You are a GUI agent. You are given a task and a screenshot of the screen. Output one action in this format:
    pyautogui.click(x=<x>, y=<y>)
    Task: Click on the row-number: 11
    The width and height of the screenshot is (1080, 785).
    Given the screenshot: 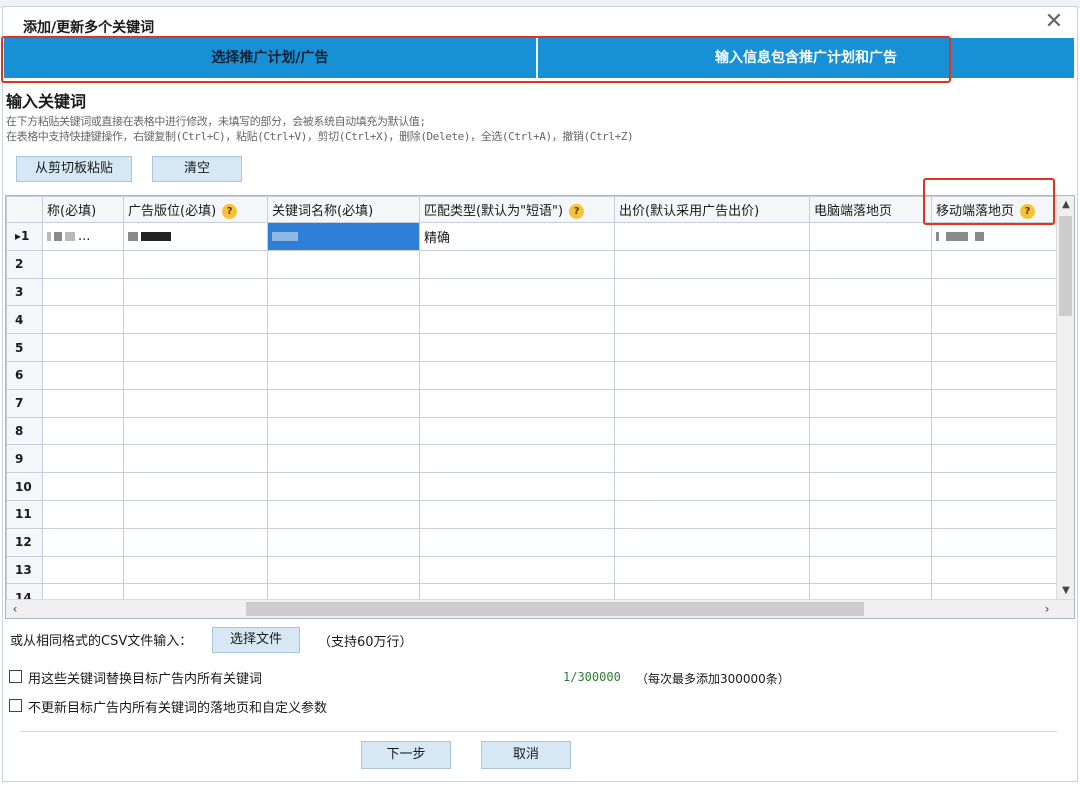 What is the action you would take?
    pyautogui.click(x=24, y=514)
    